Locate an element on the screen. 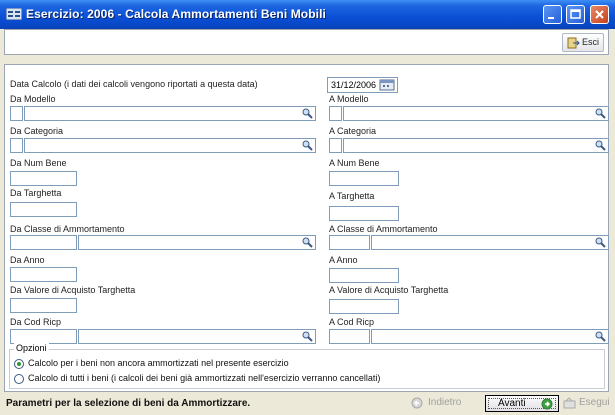  close-button is located at coordinates (599, 14).